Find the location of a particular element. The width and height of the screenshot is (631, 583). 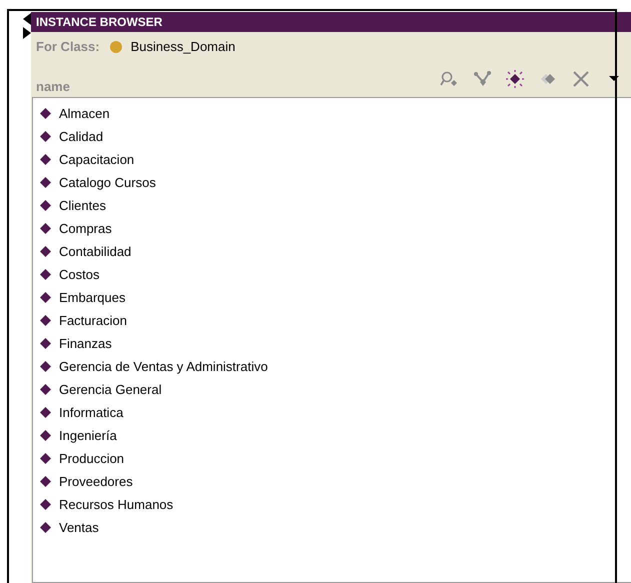

instance-item: Capacitacion is located at coordinates (96, 159).